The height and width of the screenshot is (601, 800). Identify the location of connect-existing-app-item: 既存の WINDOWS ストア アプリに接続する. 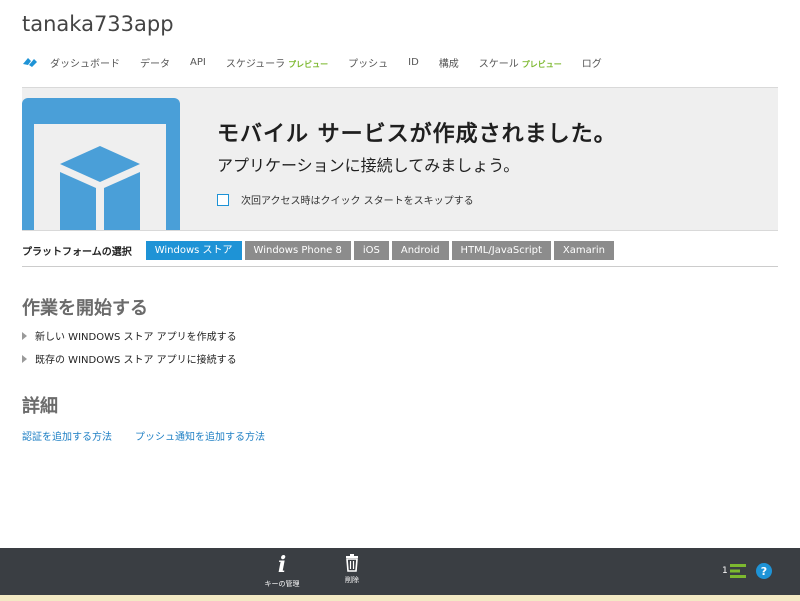
(129, 358).